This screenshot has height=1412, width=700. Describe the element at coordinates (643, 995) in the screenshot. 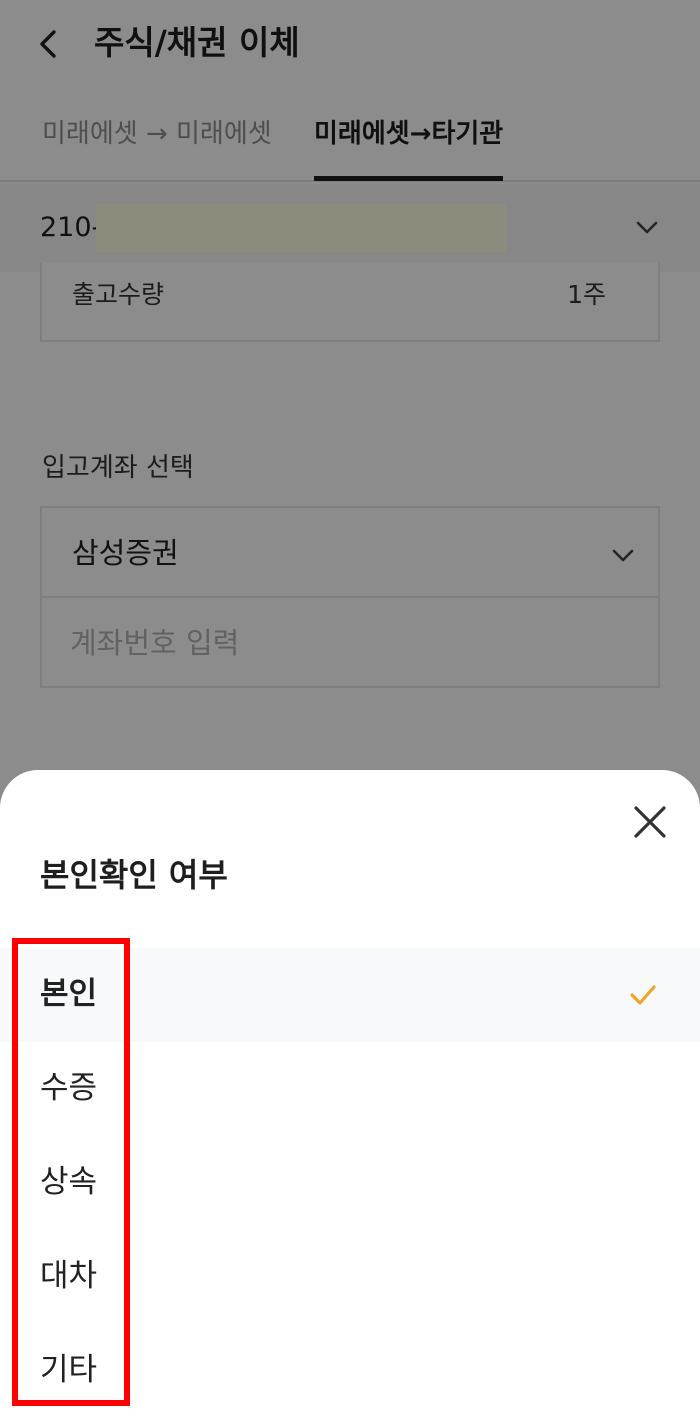

I see `check-icon` at that location.